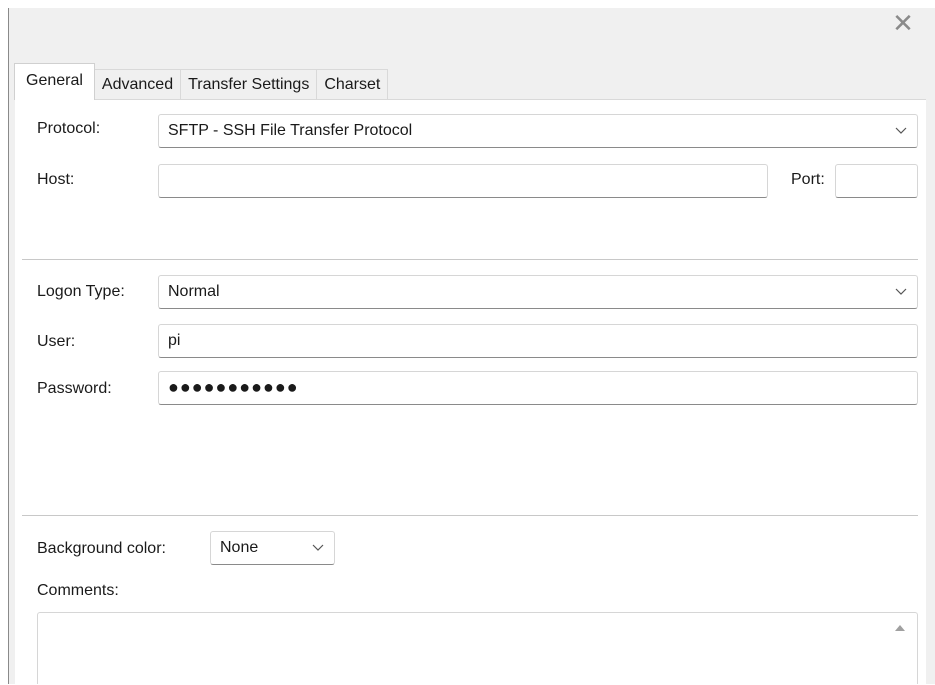 This screenshot has width=935, height=685. I want to click on protocol-value: SFTP - SSH File Transfer Protocol, so click(290, 130).